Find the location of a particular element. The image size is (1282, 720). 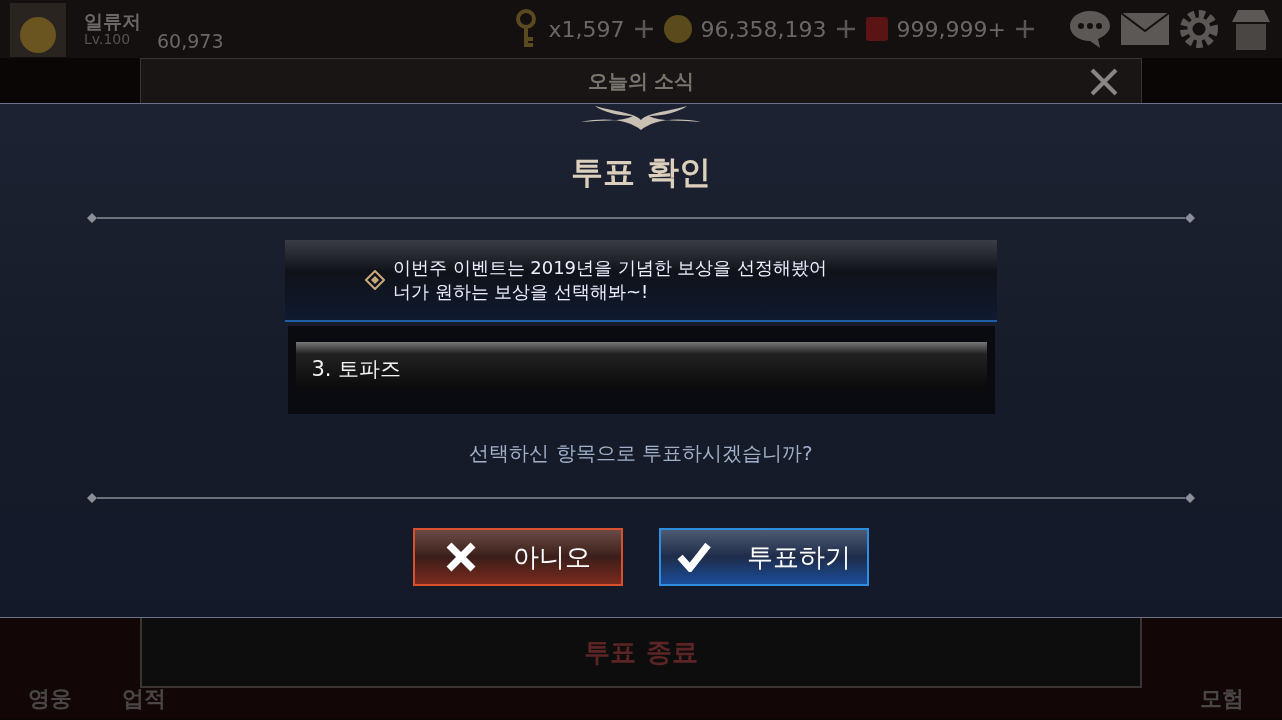

selected-option: 3. 토파즈 is located at coordinates (641, 365).